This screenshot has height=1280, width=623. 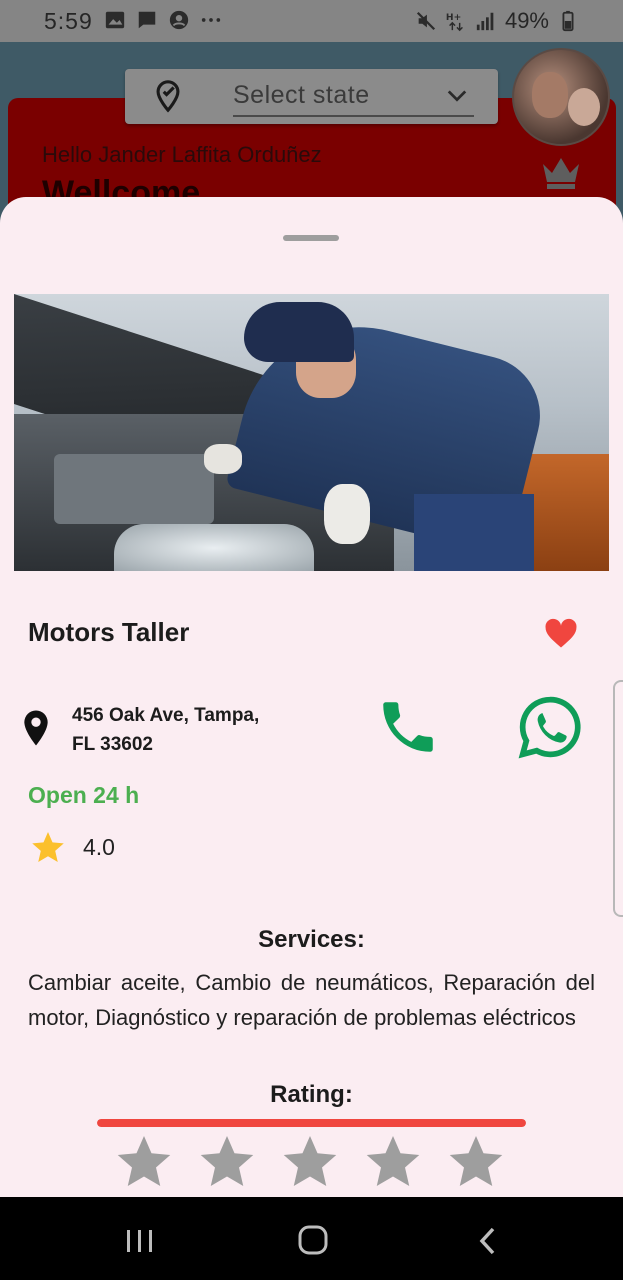 What do you see at coordinates (476, 1161) in the screenshot?
I see `rating-star-5-icon` at bounding box center [476, 1161].